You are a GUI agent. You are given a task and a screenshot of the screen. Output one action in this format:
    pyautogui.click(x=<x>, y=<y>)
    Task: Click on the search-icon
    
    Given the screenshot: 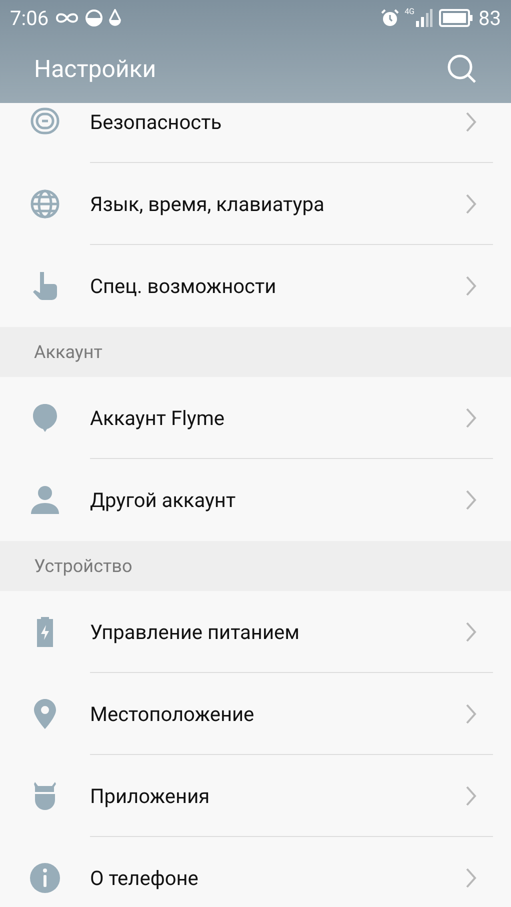 What is the action you would take?
    pyautogui.click(x=462, y=69)
    